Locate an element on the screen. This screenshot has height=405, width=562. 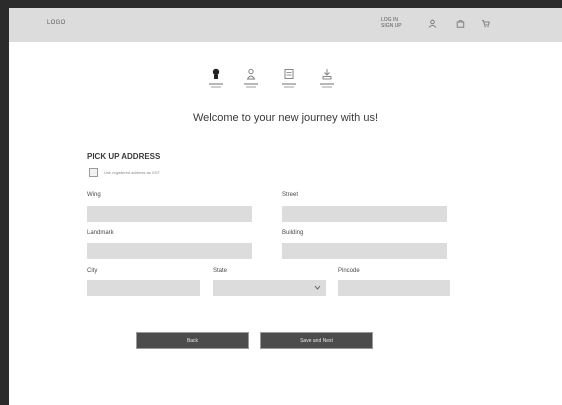
step-4-label is located at coordinates (327, 84).